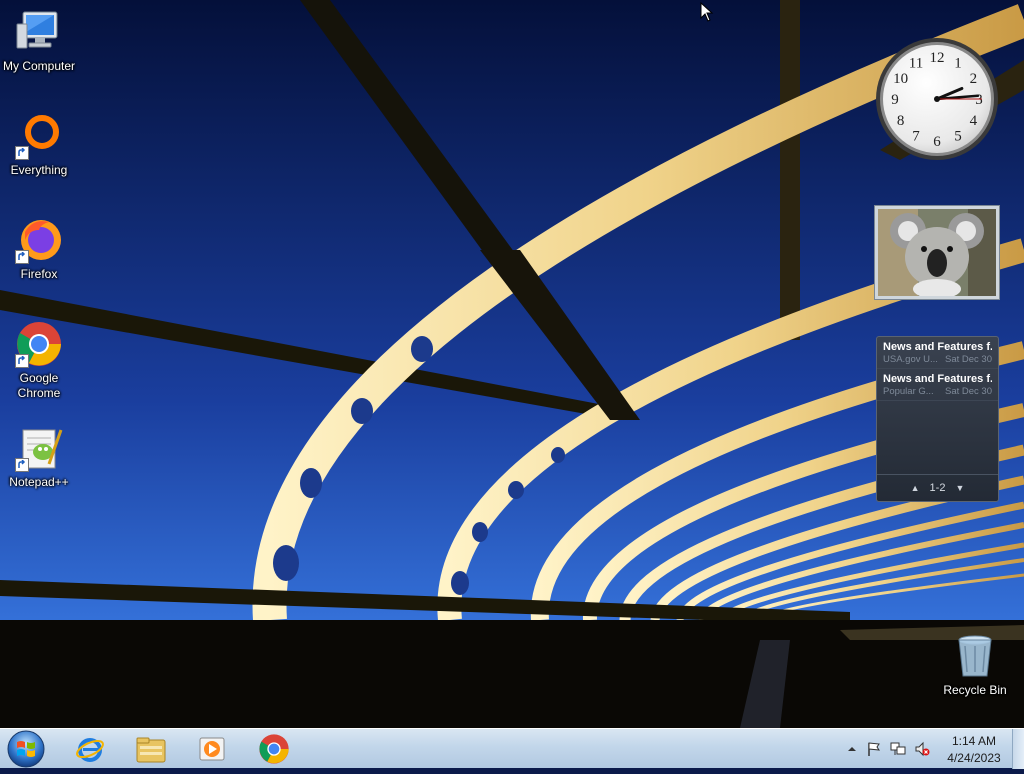  What do you see at coordinates (916, 136) in the screenshot?
I see `clock-numeral: 7` at bounding box center [916, 136].